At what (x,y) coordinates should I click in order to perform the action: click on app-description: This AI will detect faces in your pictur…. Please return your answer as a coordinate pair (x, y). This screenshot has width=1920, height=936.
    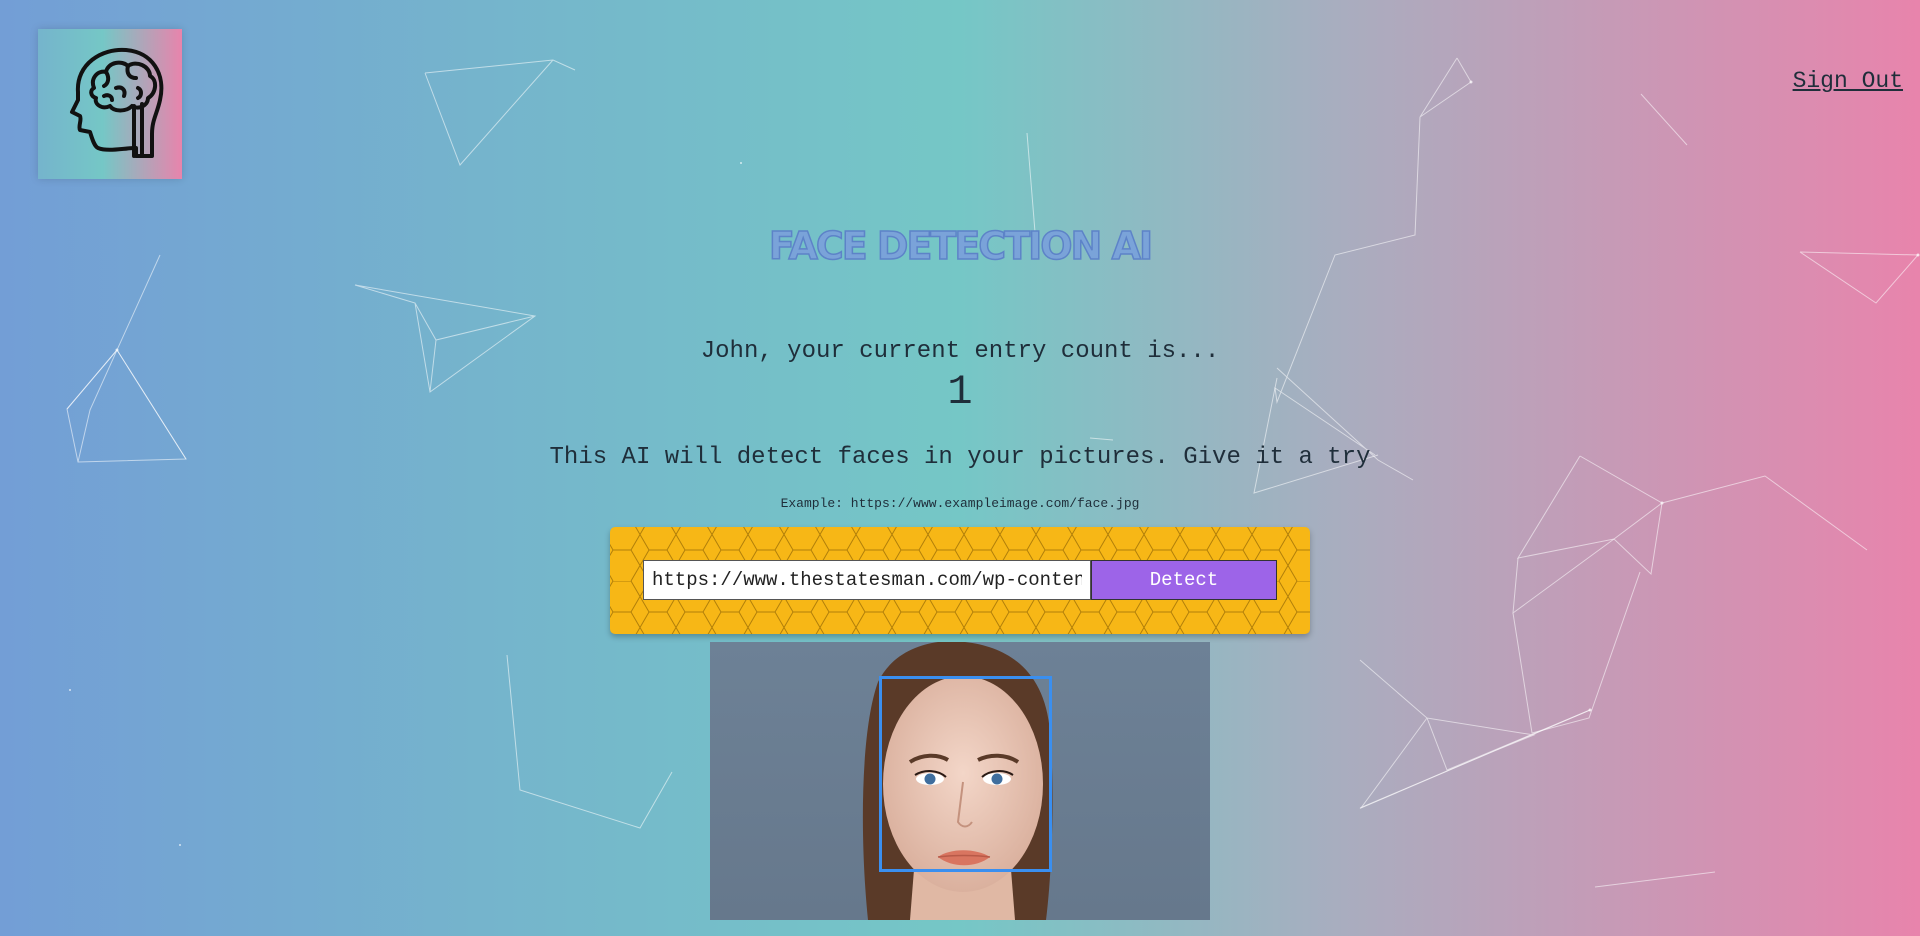
    Looking at the image, I should click on (960, 457).